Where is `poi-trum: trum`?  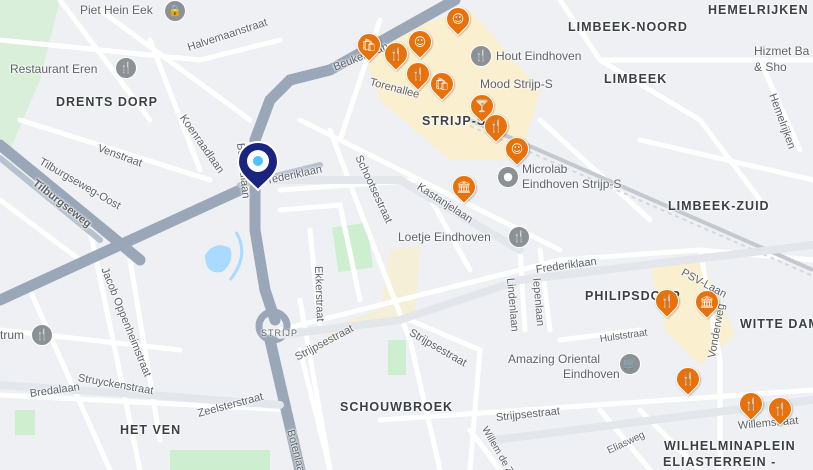
poi-trum: trum is located at coordinates (12, 335).